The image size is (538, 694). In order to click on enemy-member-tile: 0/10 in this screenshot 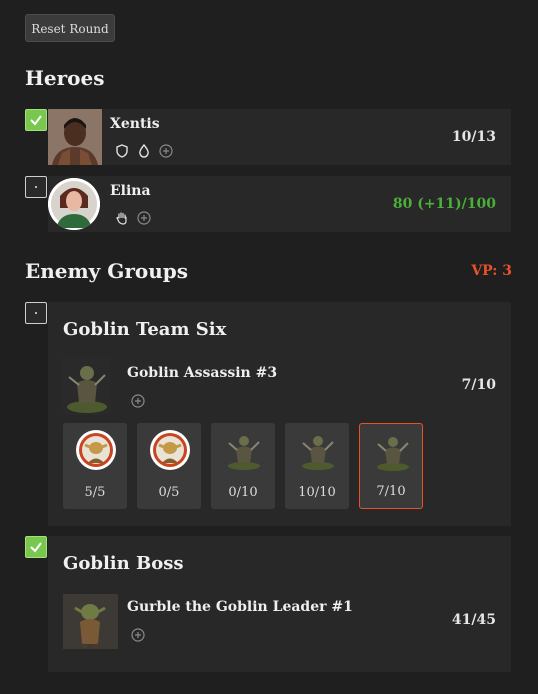, I will do `click(243, 466)`.